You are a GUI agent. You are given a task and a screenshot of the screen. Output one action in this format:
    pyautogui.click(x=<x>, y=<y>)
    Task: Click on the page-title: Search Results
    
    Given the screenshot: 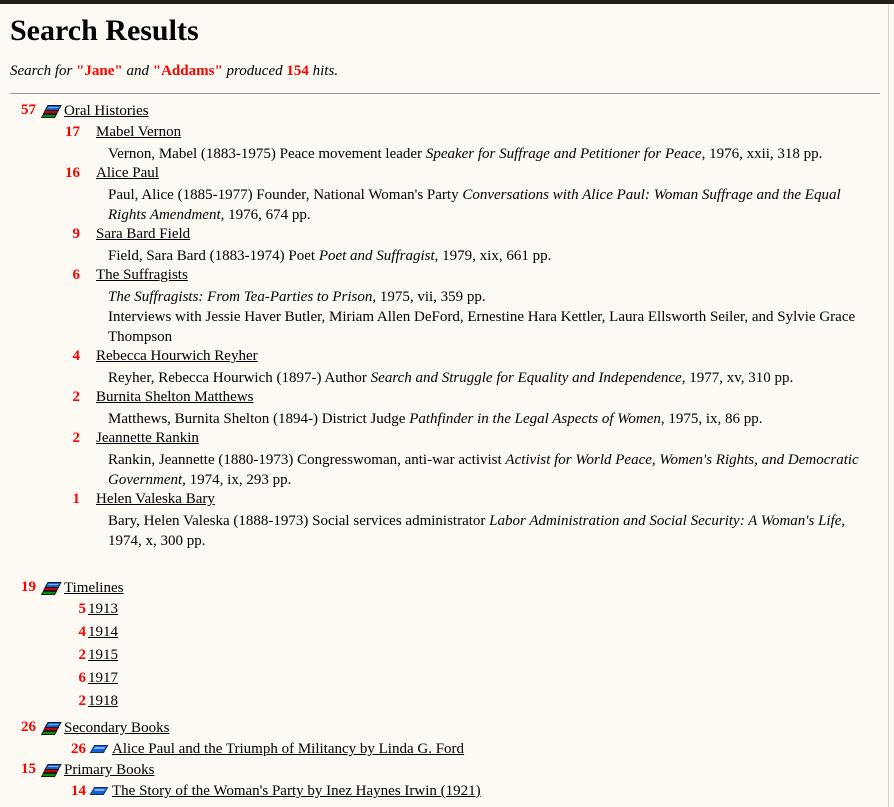 What is the action you would take?
    pyautogui.click(x=104, y=30)
    